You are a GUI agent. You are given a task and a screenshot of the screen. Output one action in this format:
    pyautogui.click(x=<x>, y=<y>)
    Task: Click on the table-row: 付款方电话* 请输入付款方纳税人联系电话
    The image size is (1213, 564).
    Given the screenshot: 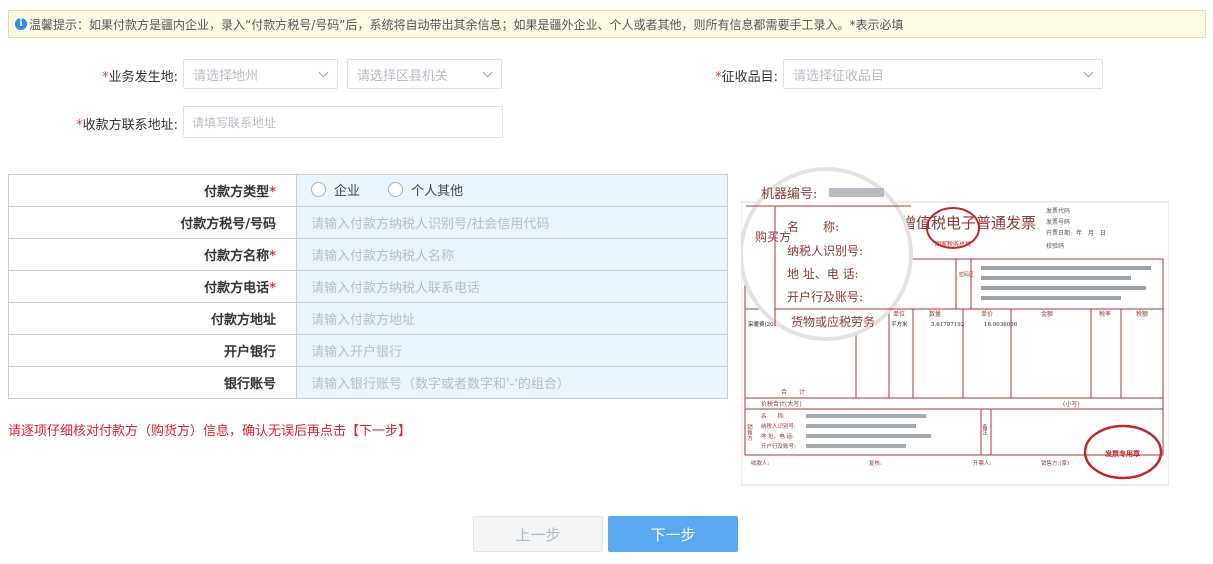 What is the action you would take?
    pyautogui.click(x=368, y=286)
    